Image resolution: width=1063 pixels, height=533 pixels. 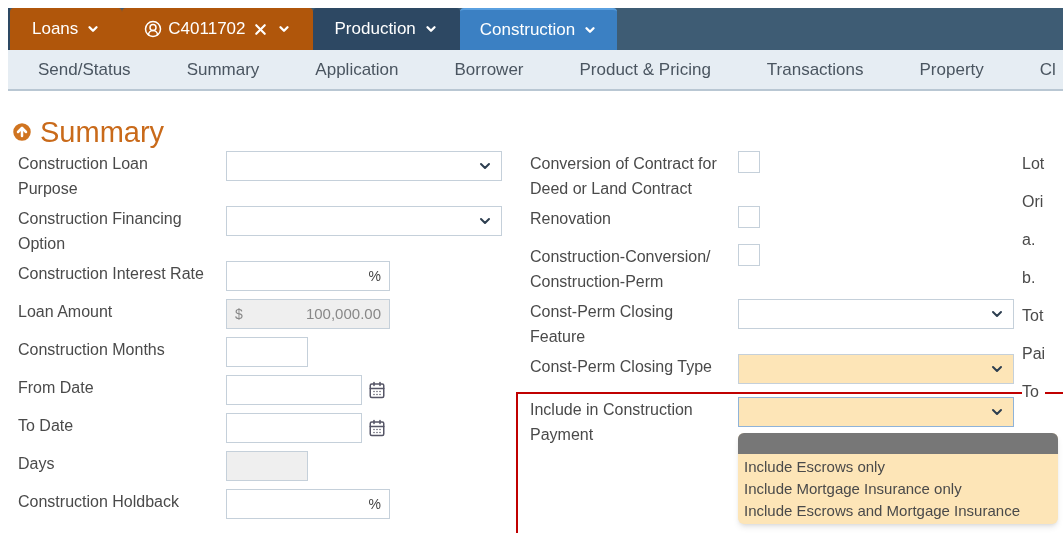 I want to click on field-label: Construction Holdback, so click(x=99, y=502).